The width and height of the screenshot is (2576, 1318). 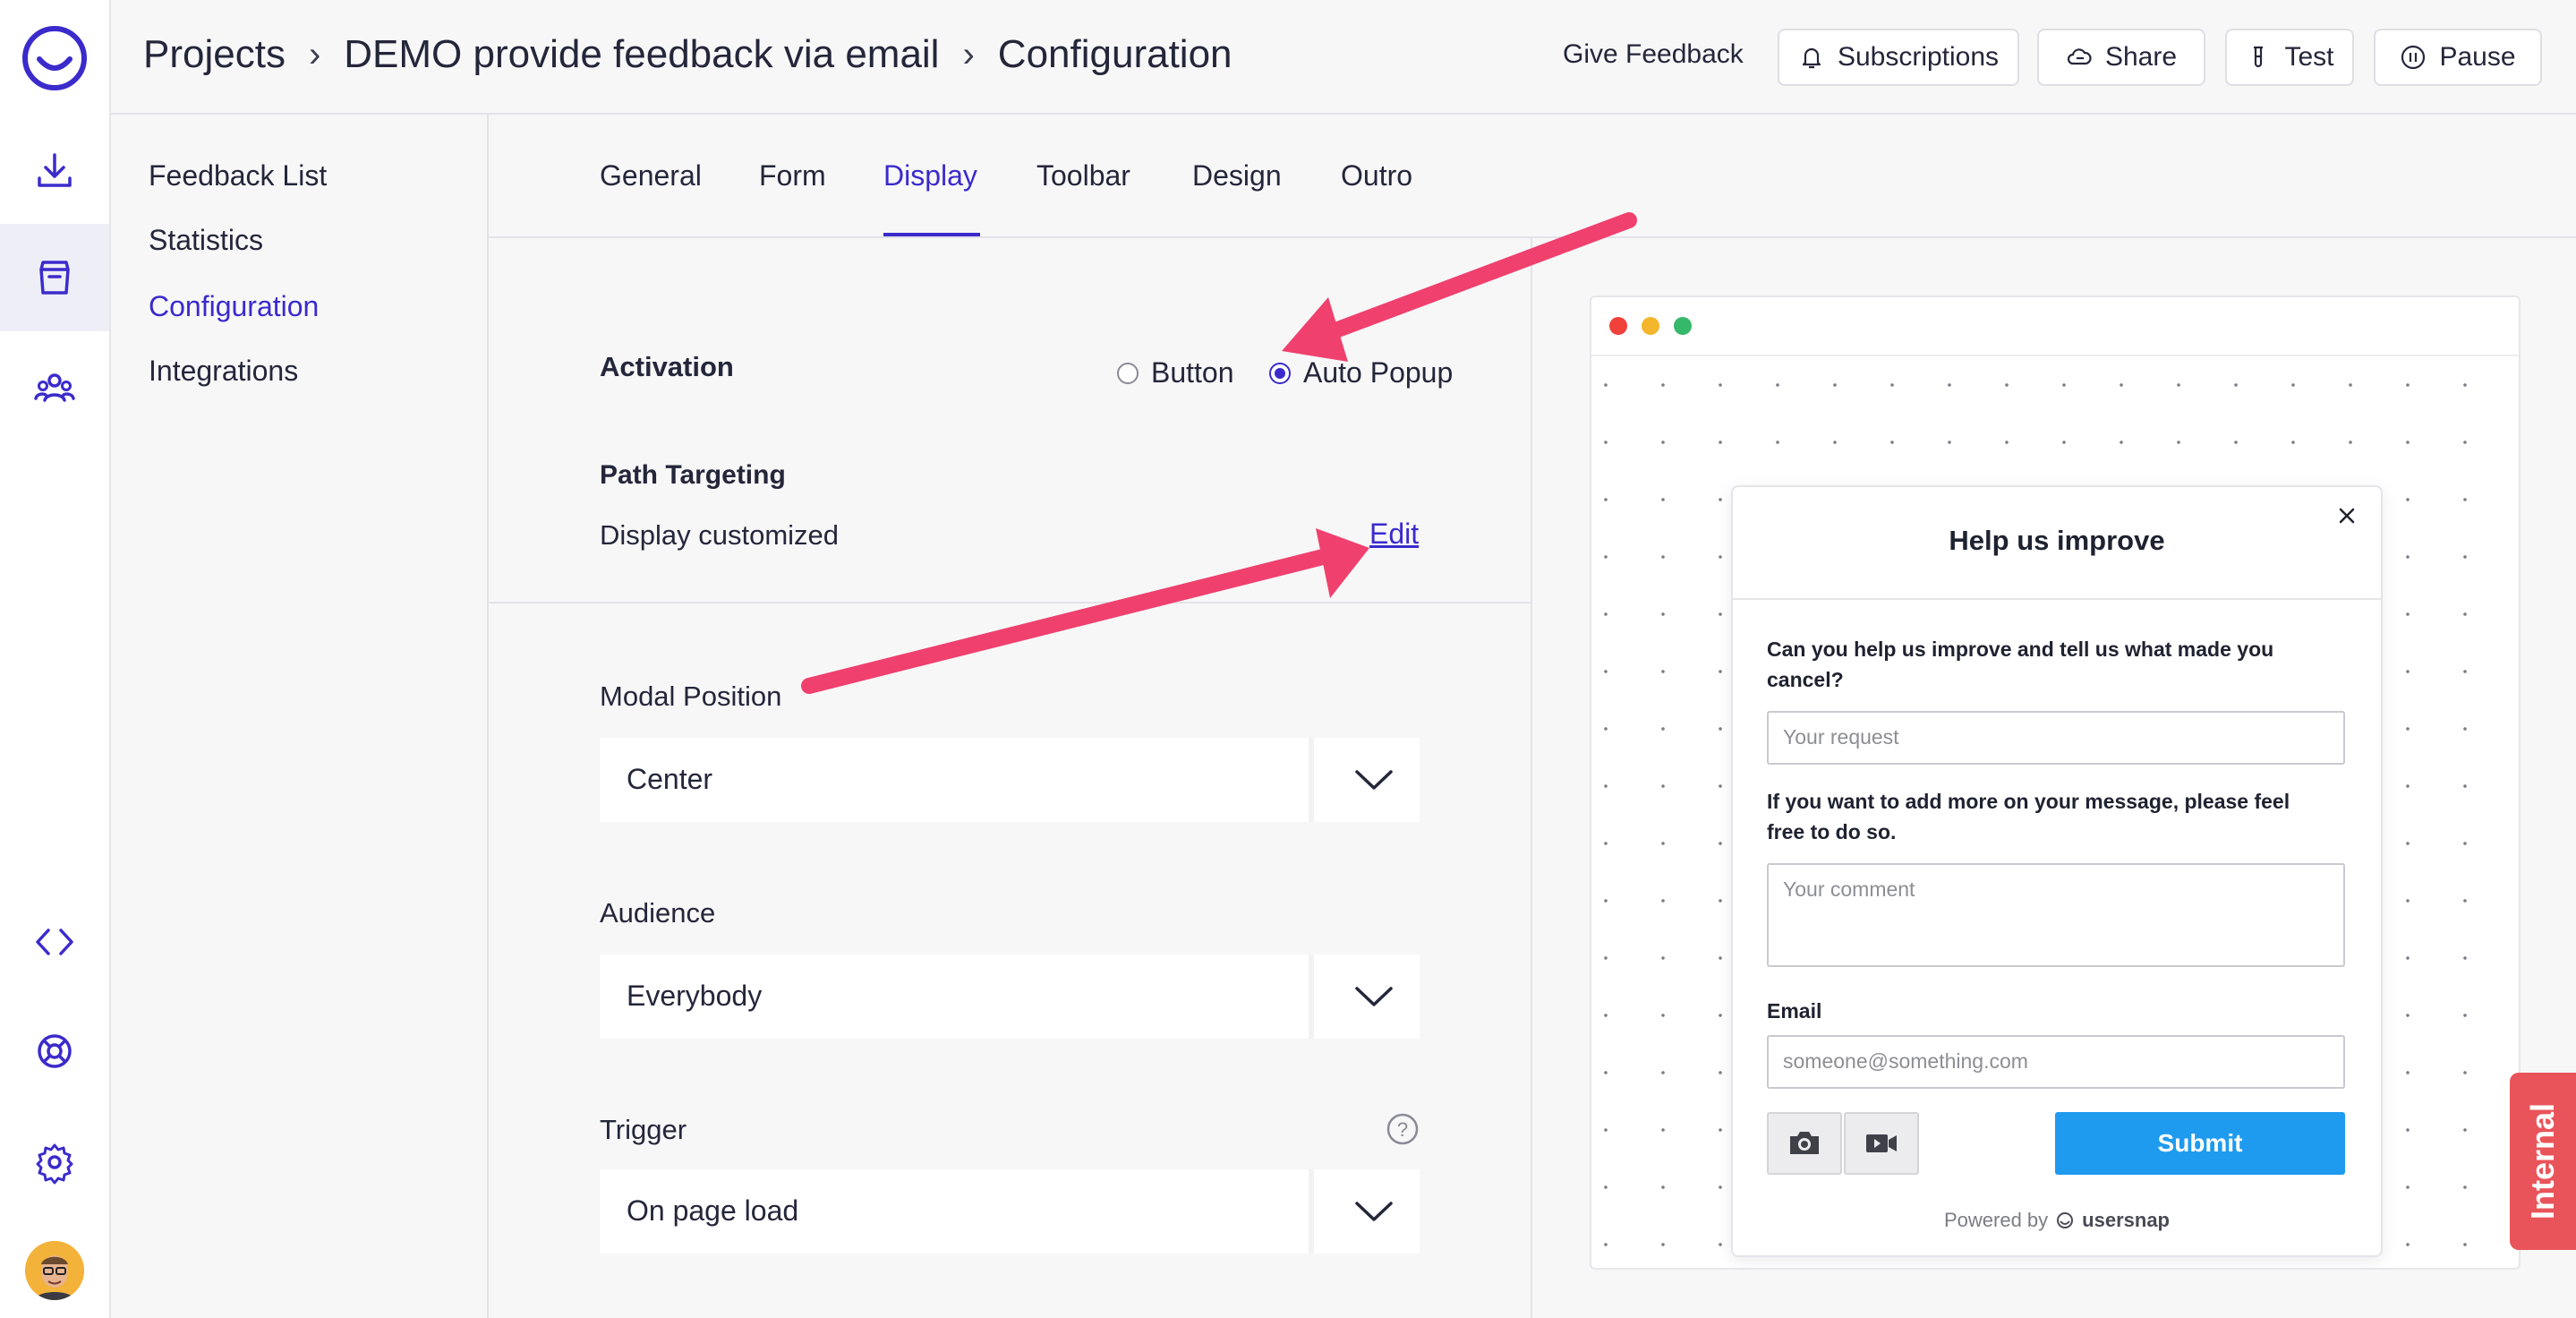 I want to click on subnav-feedback-list: Feedback List, so click(x=238, y=176).